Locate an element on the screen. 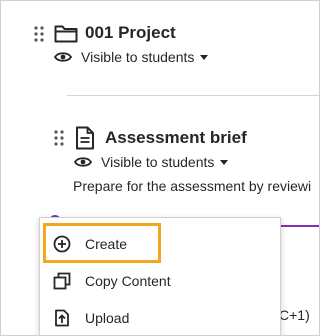 This screenshot has height=336, width=320. menu-item-label: Upload is located at coordinates (107, 318).